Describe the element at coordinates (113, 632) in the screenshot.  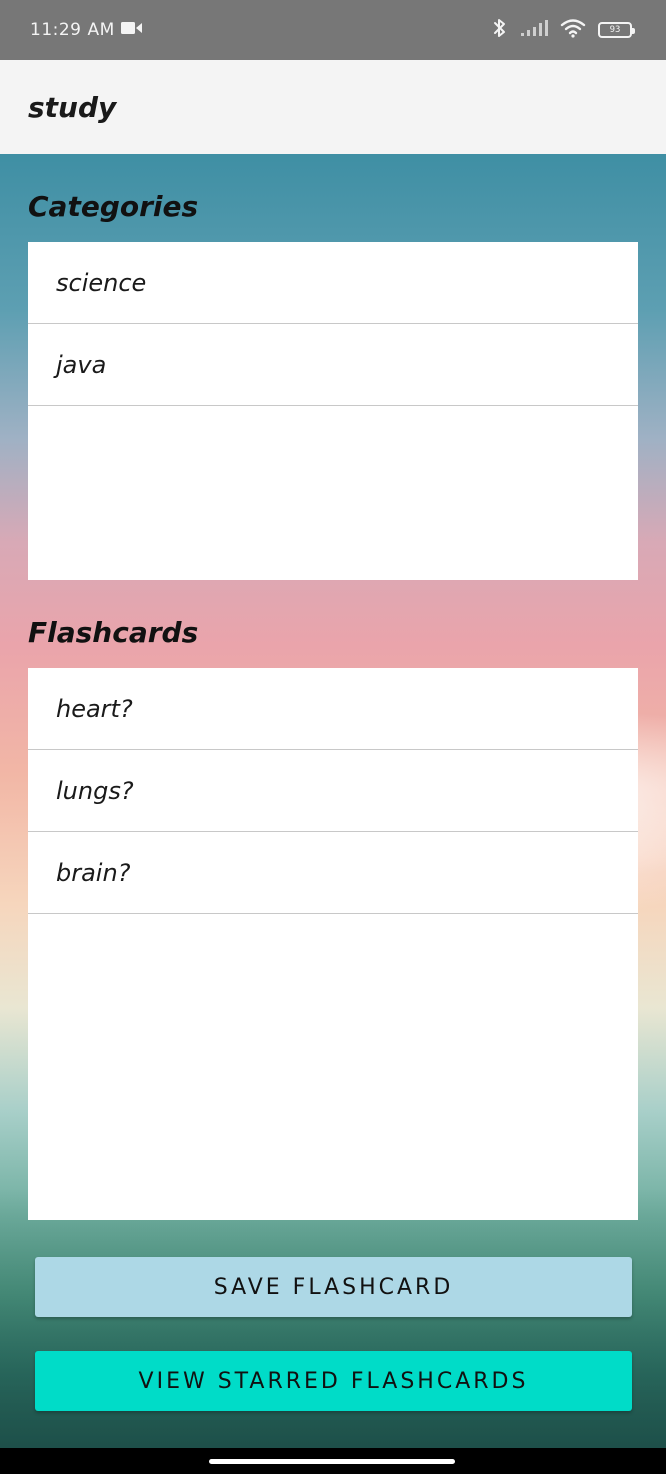
I see `flashcards-title: Flashcards` at that location.